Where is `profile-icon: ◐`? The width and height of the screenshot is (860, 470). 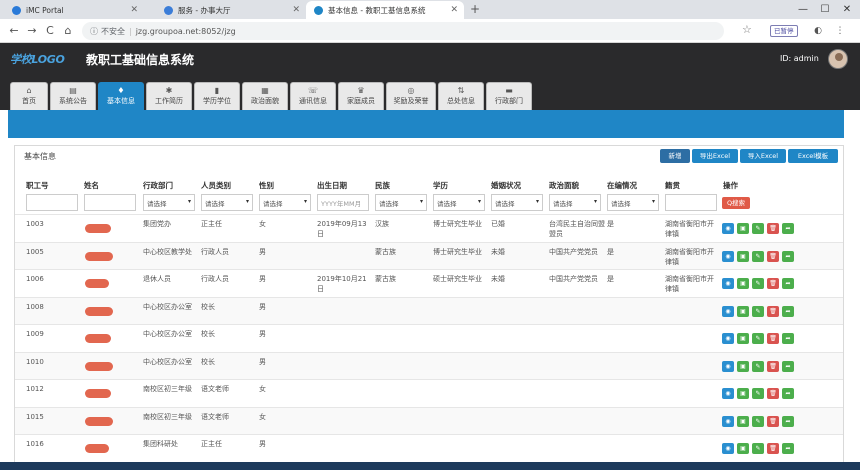
profile-icon: ◐ is located at coordinates (818, 31).